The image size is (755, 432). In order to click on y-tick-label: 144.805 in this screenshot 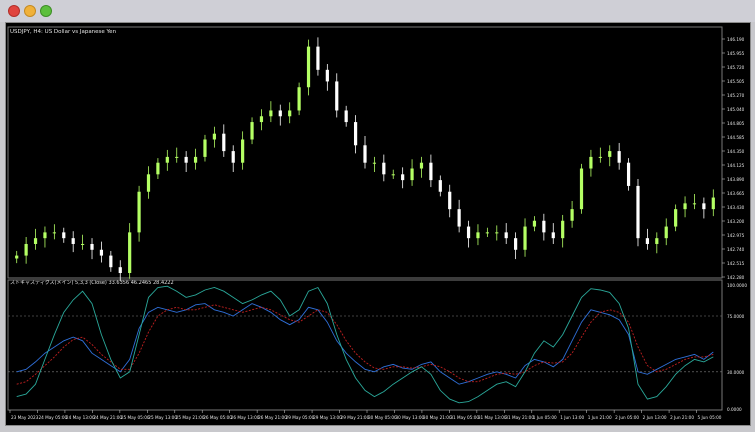, I will do `click(736, 123)`.